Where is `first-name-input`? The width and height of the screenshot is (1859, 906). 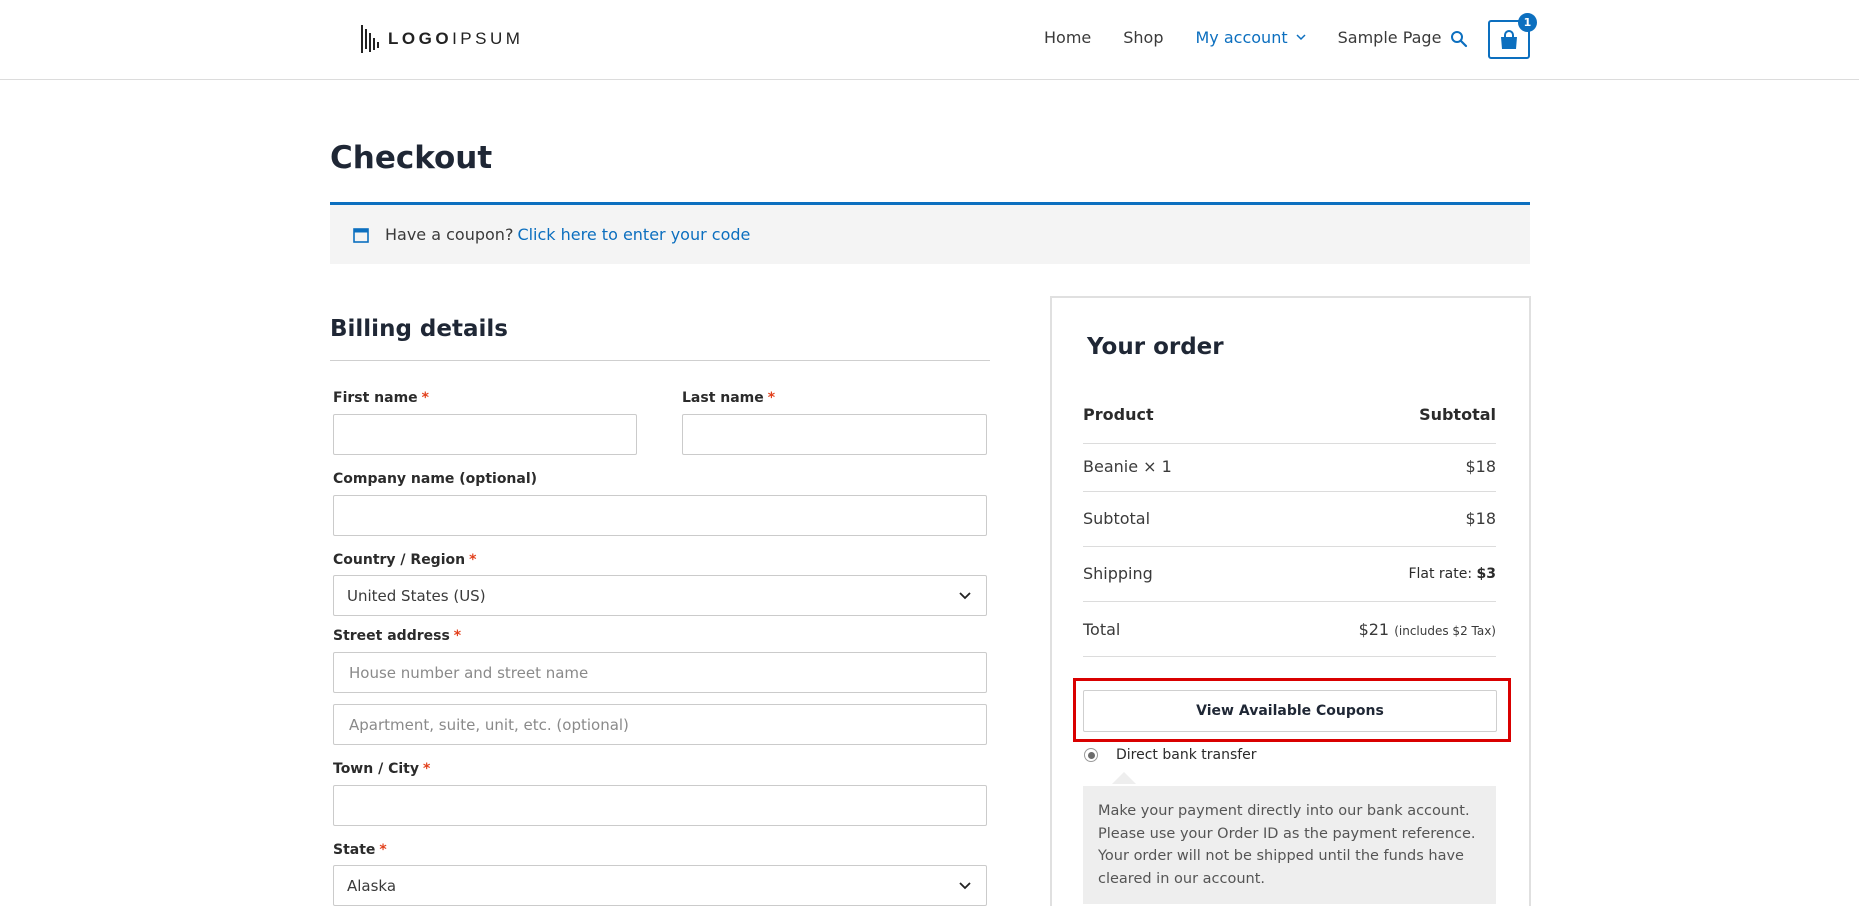
first-name-input is located at coordinates (485, 434).